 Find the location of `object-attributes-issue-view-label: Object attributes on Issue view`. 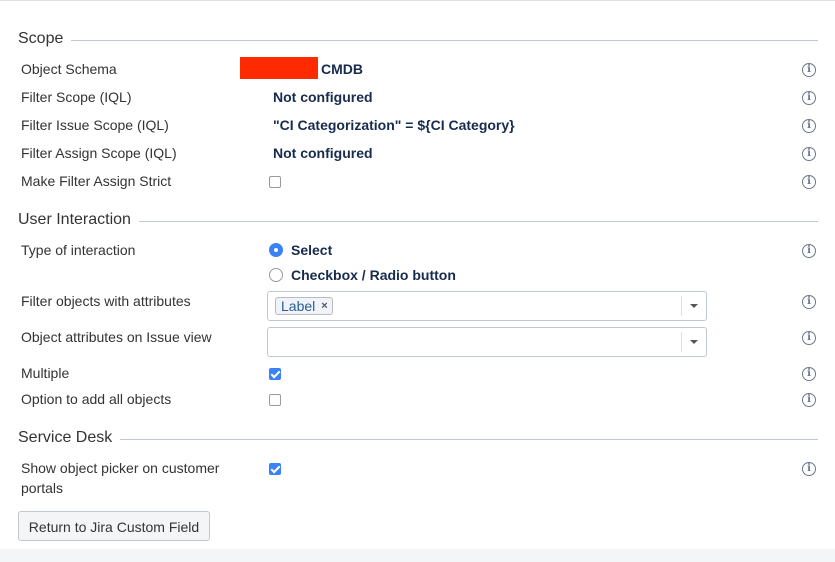

object-attributes-issue-view-label: Object attributes on Issue view is located at coordinates (116, 337).